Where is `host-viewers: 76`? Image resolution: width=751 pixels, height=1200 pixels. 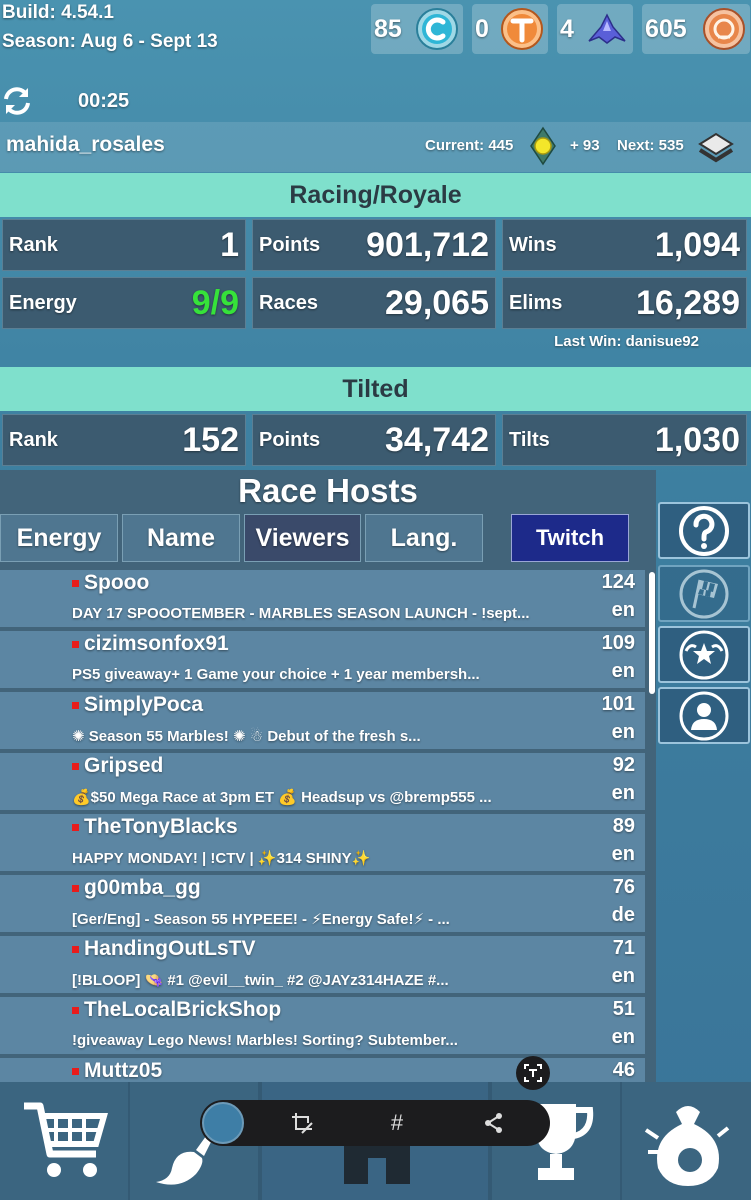 host-viewers: 76 is located at coordinates (623, 887).